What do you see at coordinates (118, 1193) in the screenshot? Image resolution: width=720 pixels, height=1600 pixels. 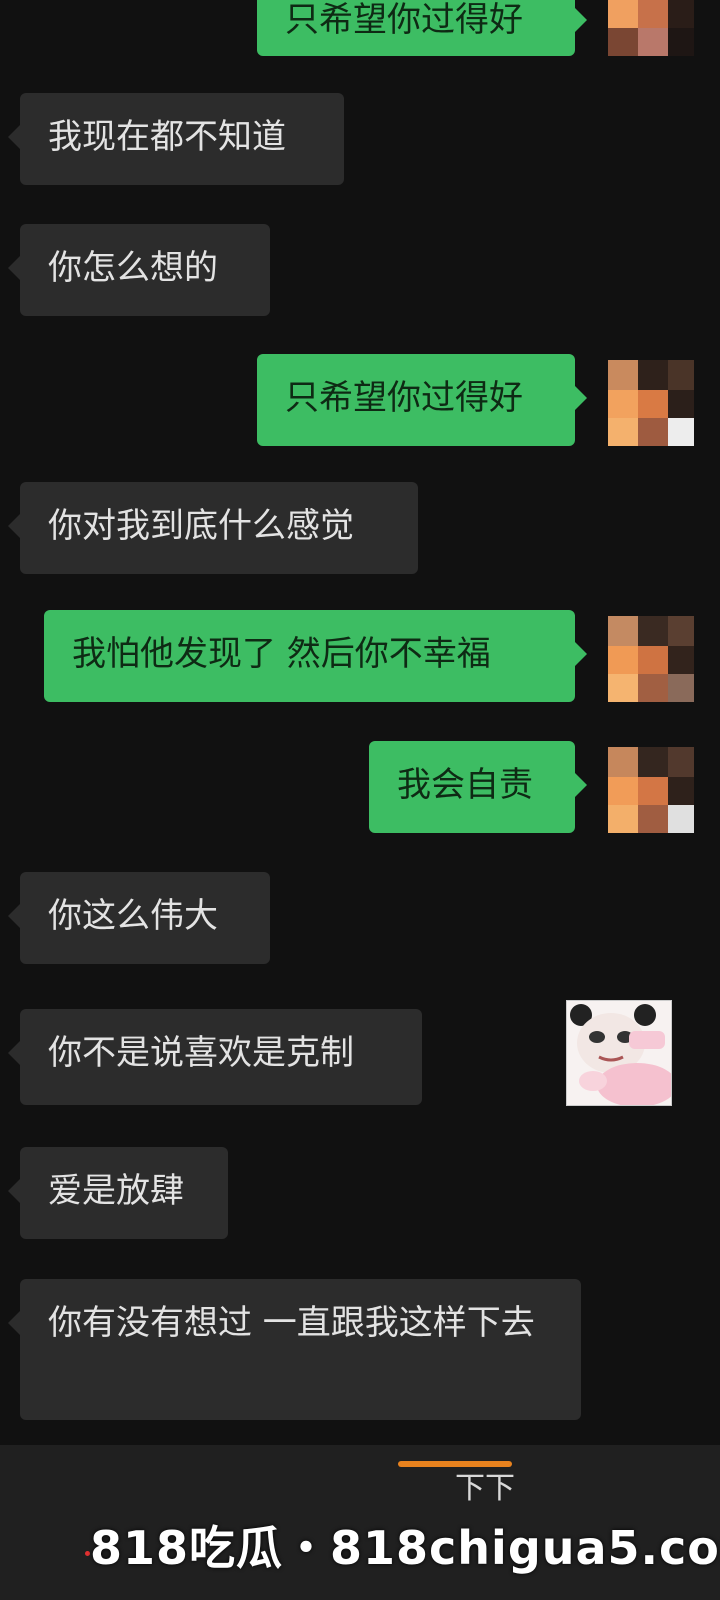 I see `message-bubble-received: 爱是放肆` at bounding box center [118, 1193].